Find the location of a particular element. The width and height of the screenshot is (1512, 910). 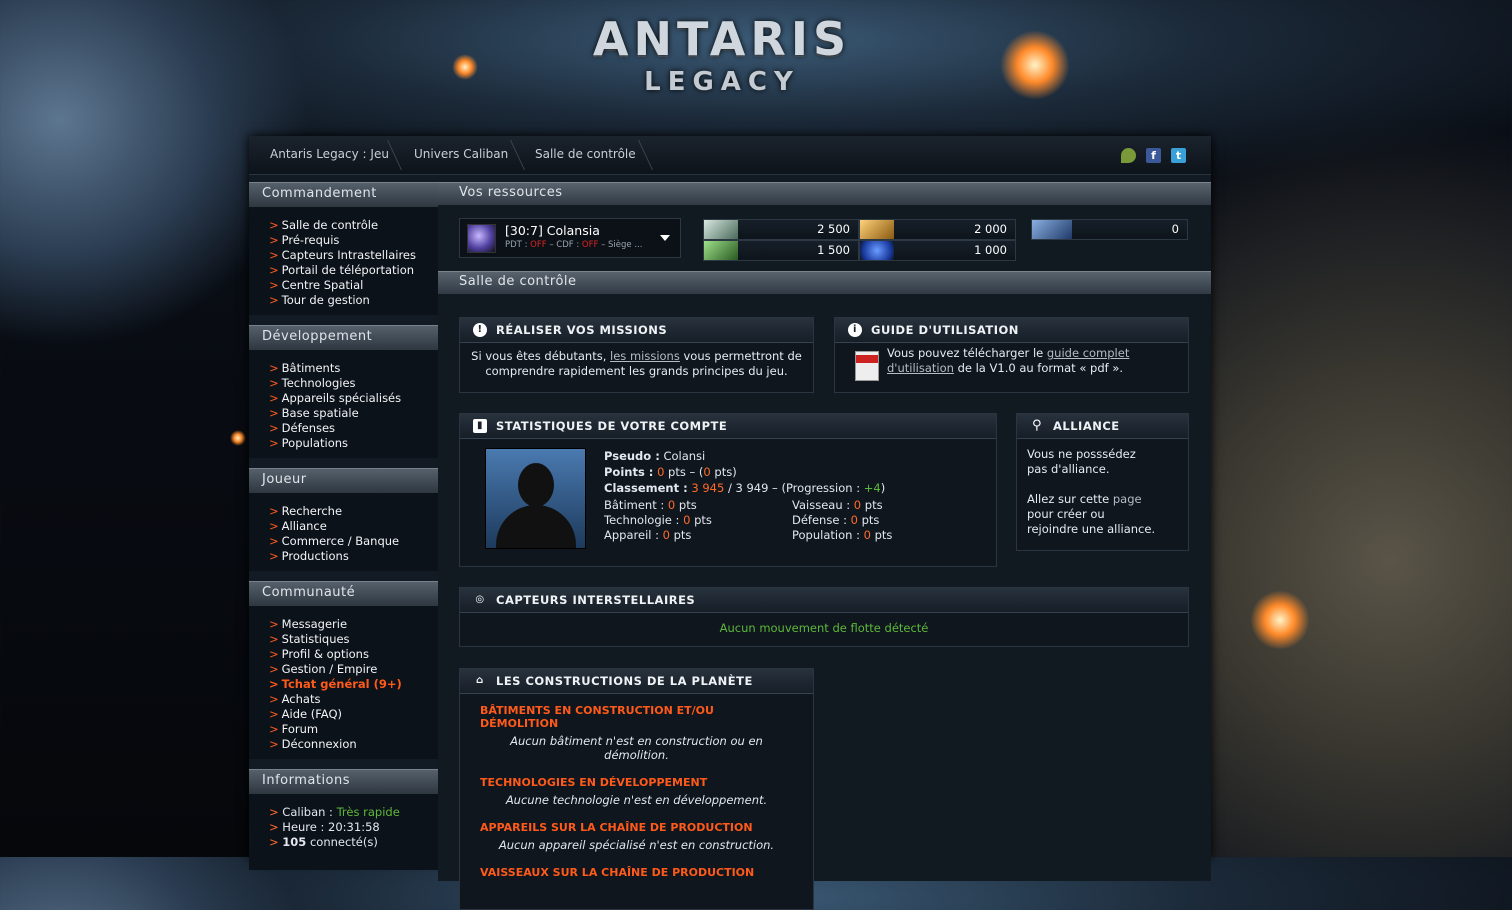

sidebar-item-batiments: > Bâtiments is located at coordinates (353, 368).